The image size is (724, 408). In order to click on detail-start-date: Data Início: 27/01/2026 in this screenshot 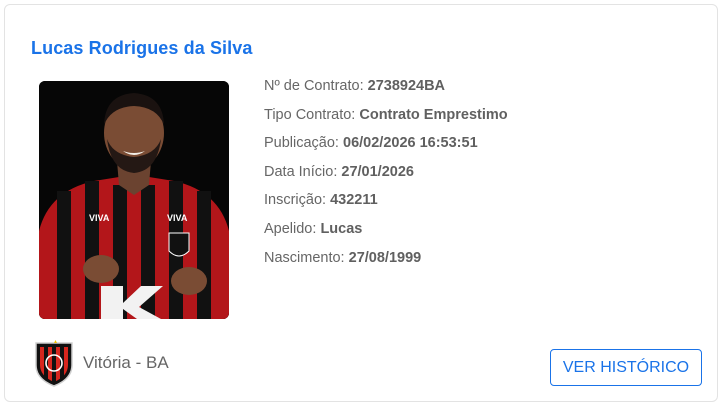, I will do `click(386, 177)`.